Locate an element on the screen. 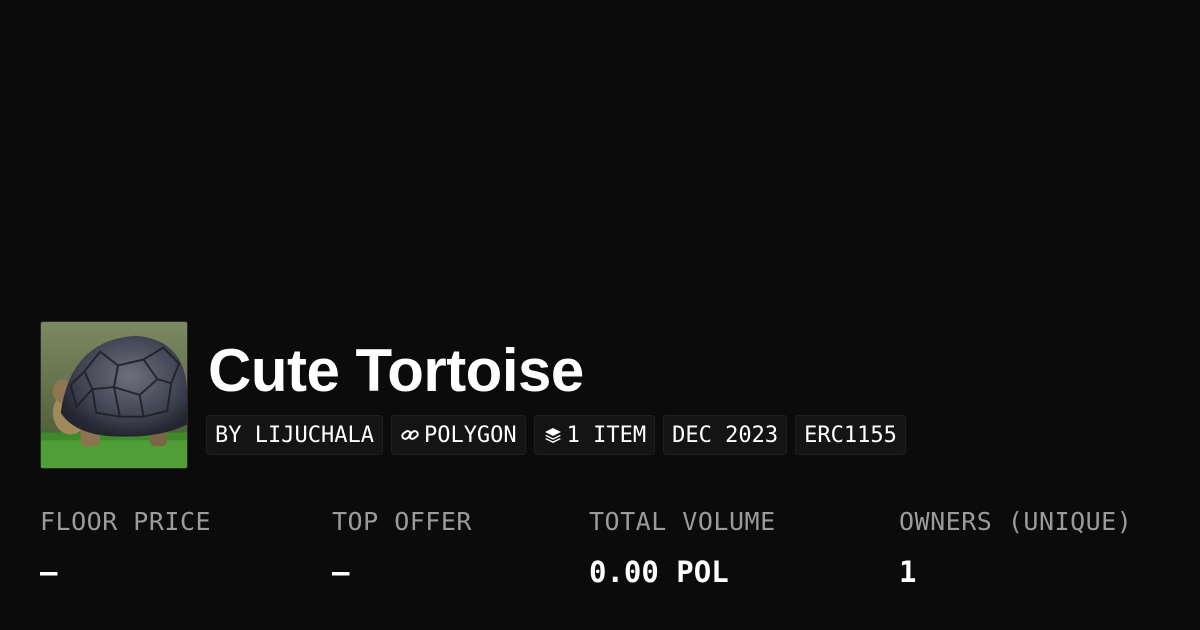 Image resolution: width=1200 pixels, height=630 pixels. chain-tag: POLYGON is located at coordinates (458, 435).